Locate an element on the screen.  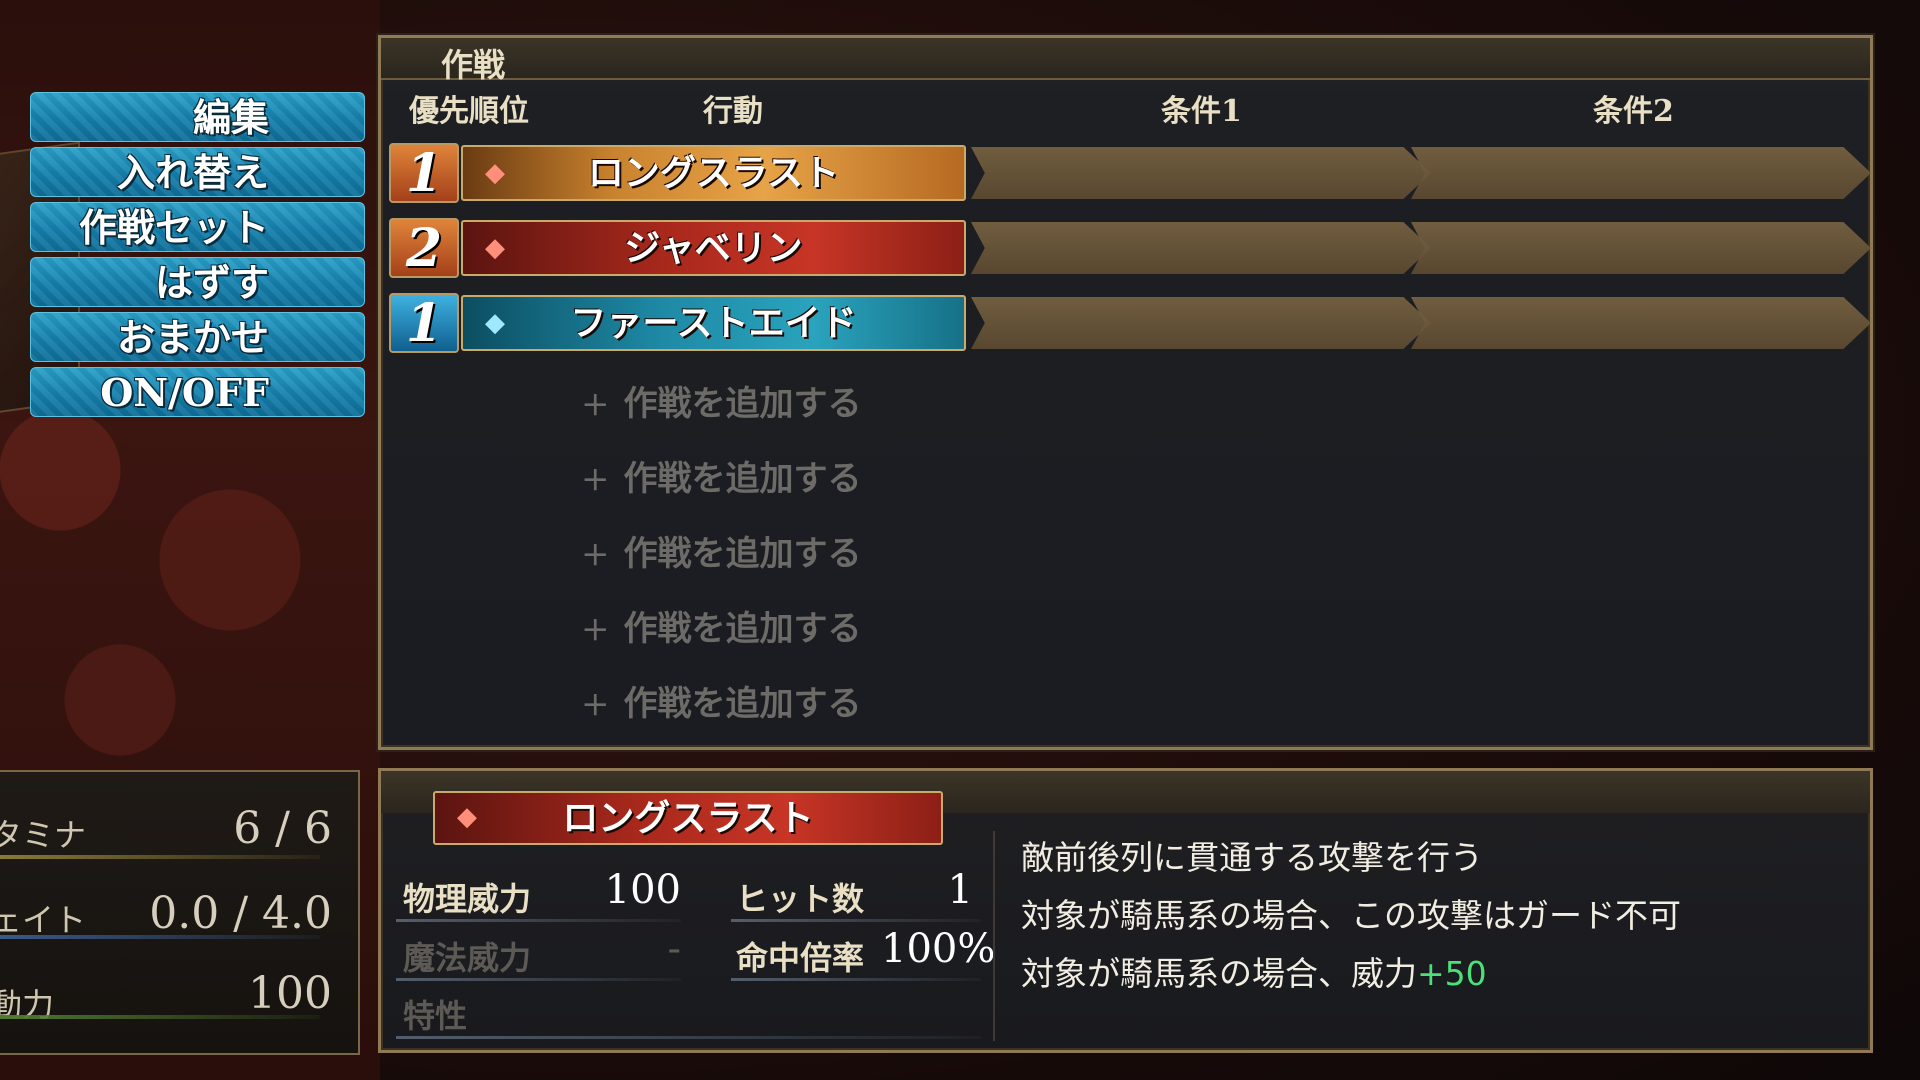
header-action: 行動 is located at coordinates (733, 111).